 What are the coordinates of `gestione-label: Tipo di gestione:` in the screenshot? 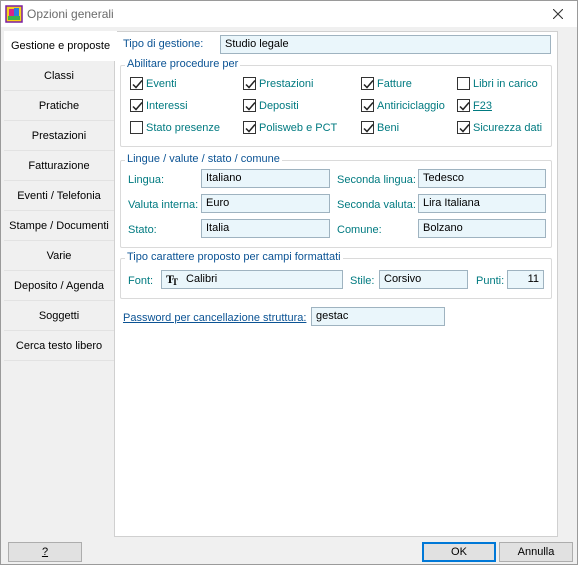 It's located at (163, 44).